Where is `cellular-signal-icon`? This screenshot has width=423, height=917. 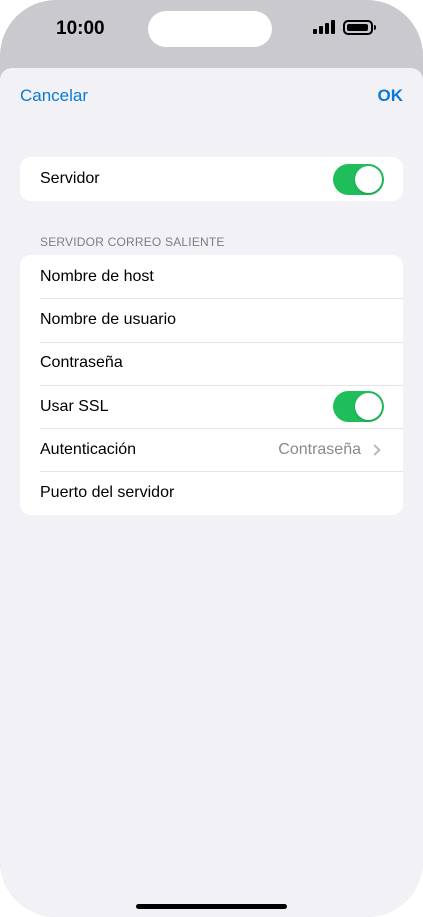
cellular-signal-icon is located at coordinates (325, 27).